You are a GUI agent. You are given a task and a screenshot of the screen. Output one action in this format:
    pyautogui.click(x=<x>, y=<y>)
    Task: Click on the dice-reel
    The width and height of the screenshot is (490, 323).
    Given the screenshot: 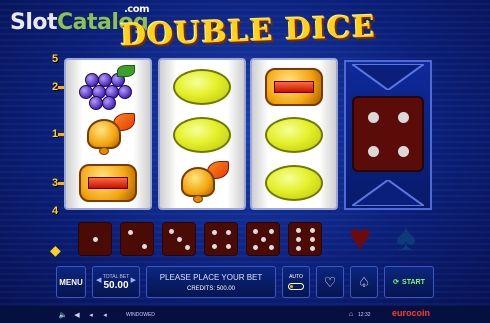 What is the action you would take?
    pyautogui.click(x=388, y=135)
    